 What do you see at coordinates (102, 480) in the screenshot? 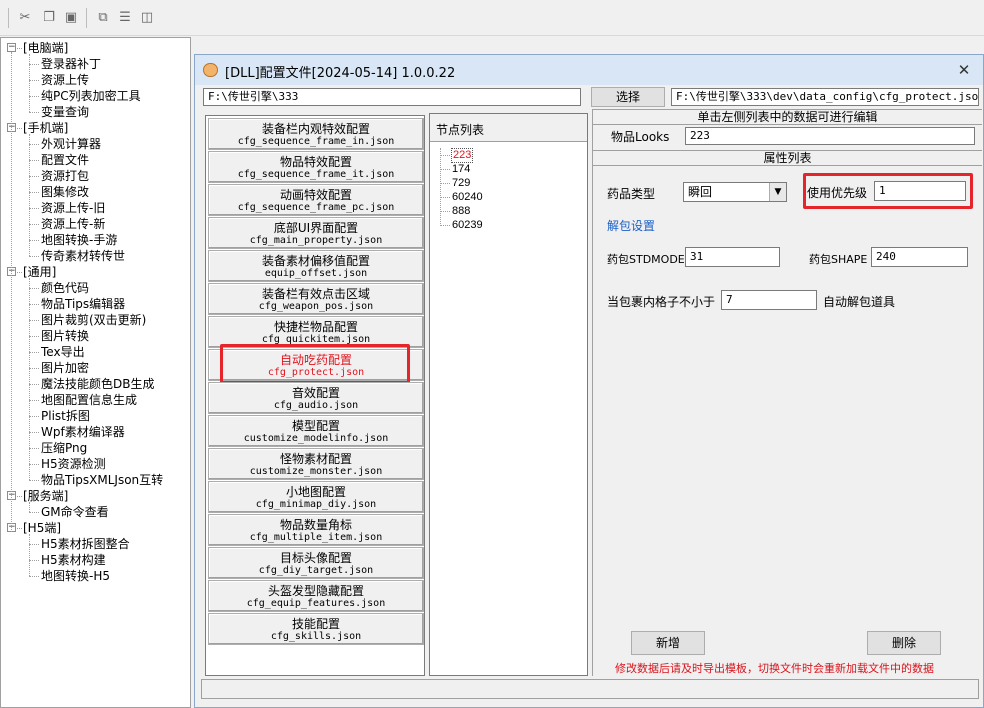
I see `tree-item: 物品TipsXMLJson互转` at bounding box center [102, 480].